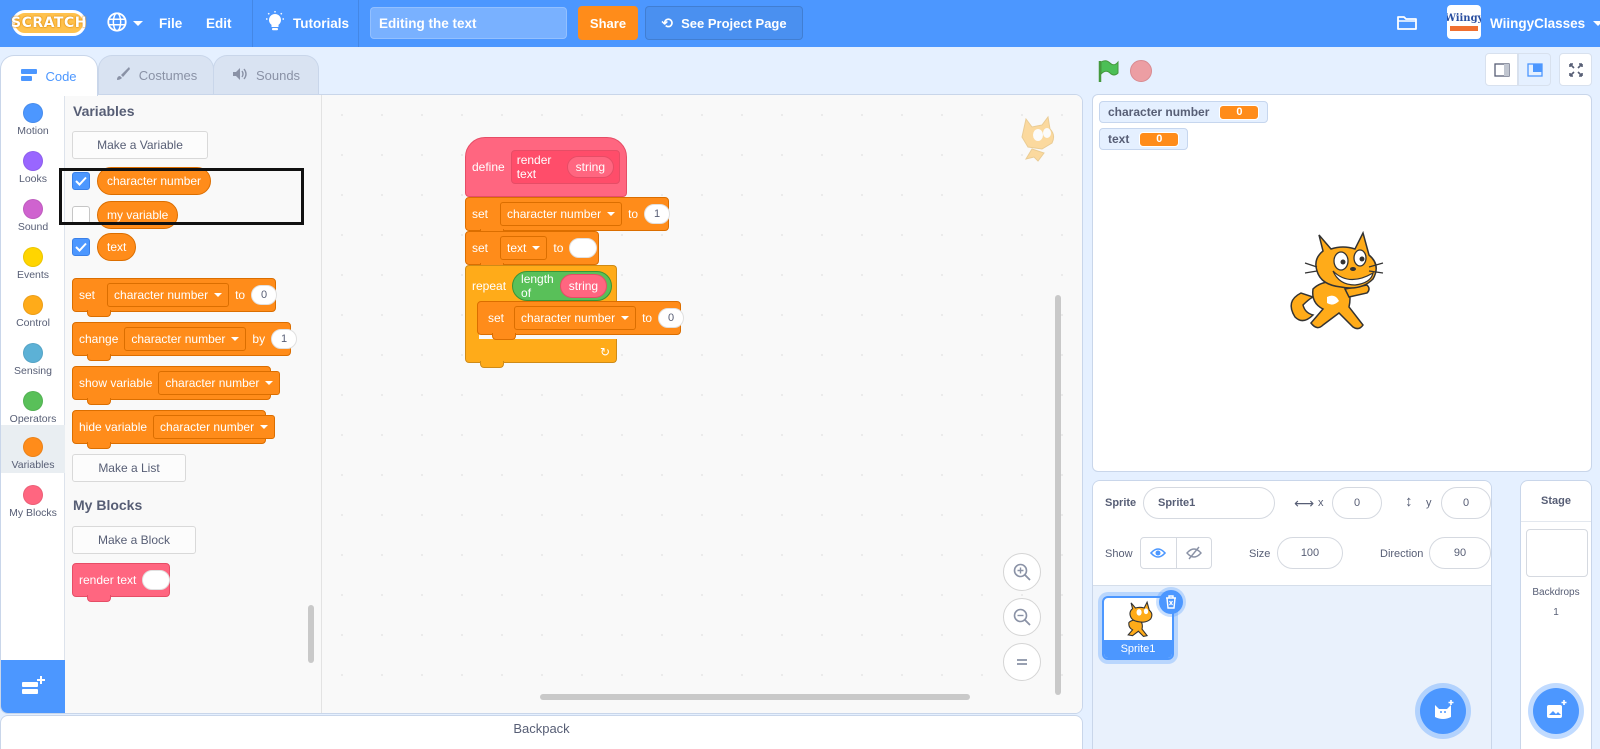 This screenshot has width=1600, height=749. I want to click on length-of-reporter: length of string, so click(562, 285).